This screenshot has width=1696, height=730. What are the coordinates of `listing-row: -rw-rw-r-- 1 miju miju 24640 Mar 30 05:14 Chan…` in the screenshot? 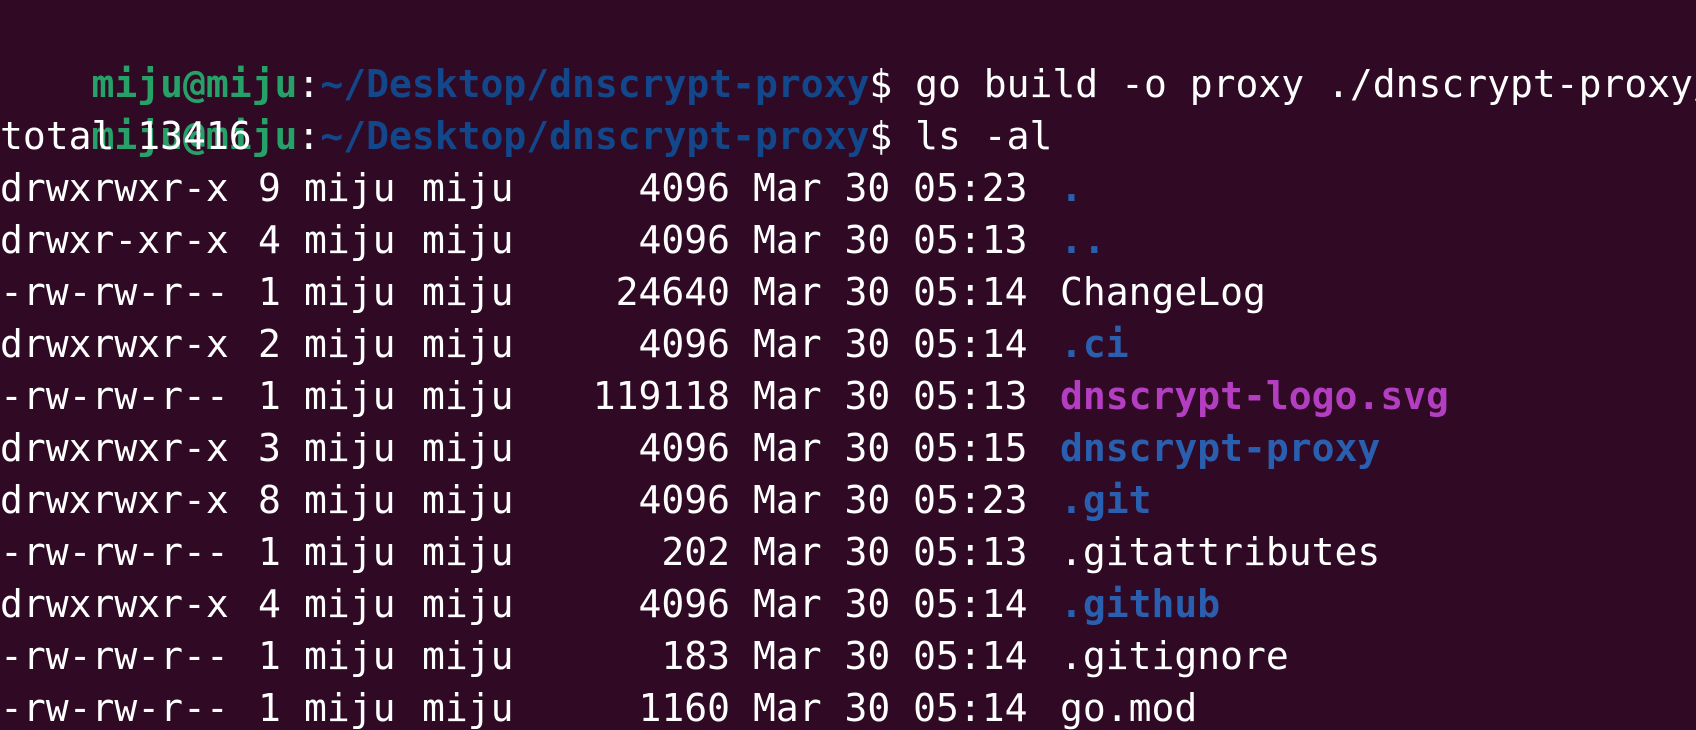 It's located at (848, 292).